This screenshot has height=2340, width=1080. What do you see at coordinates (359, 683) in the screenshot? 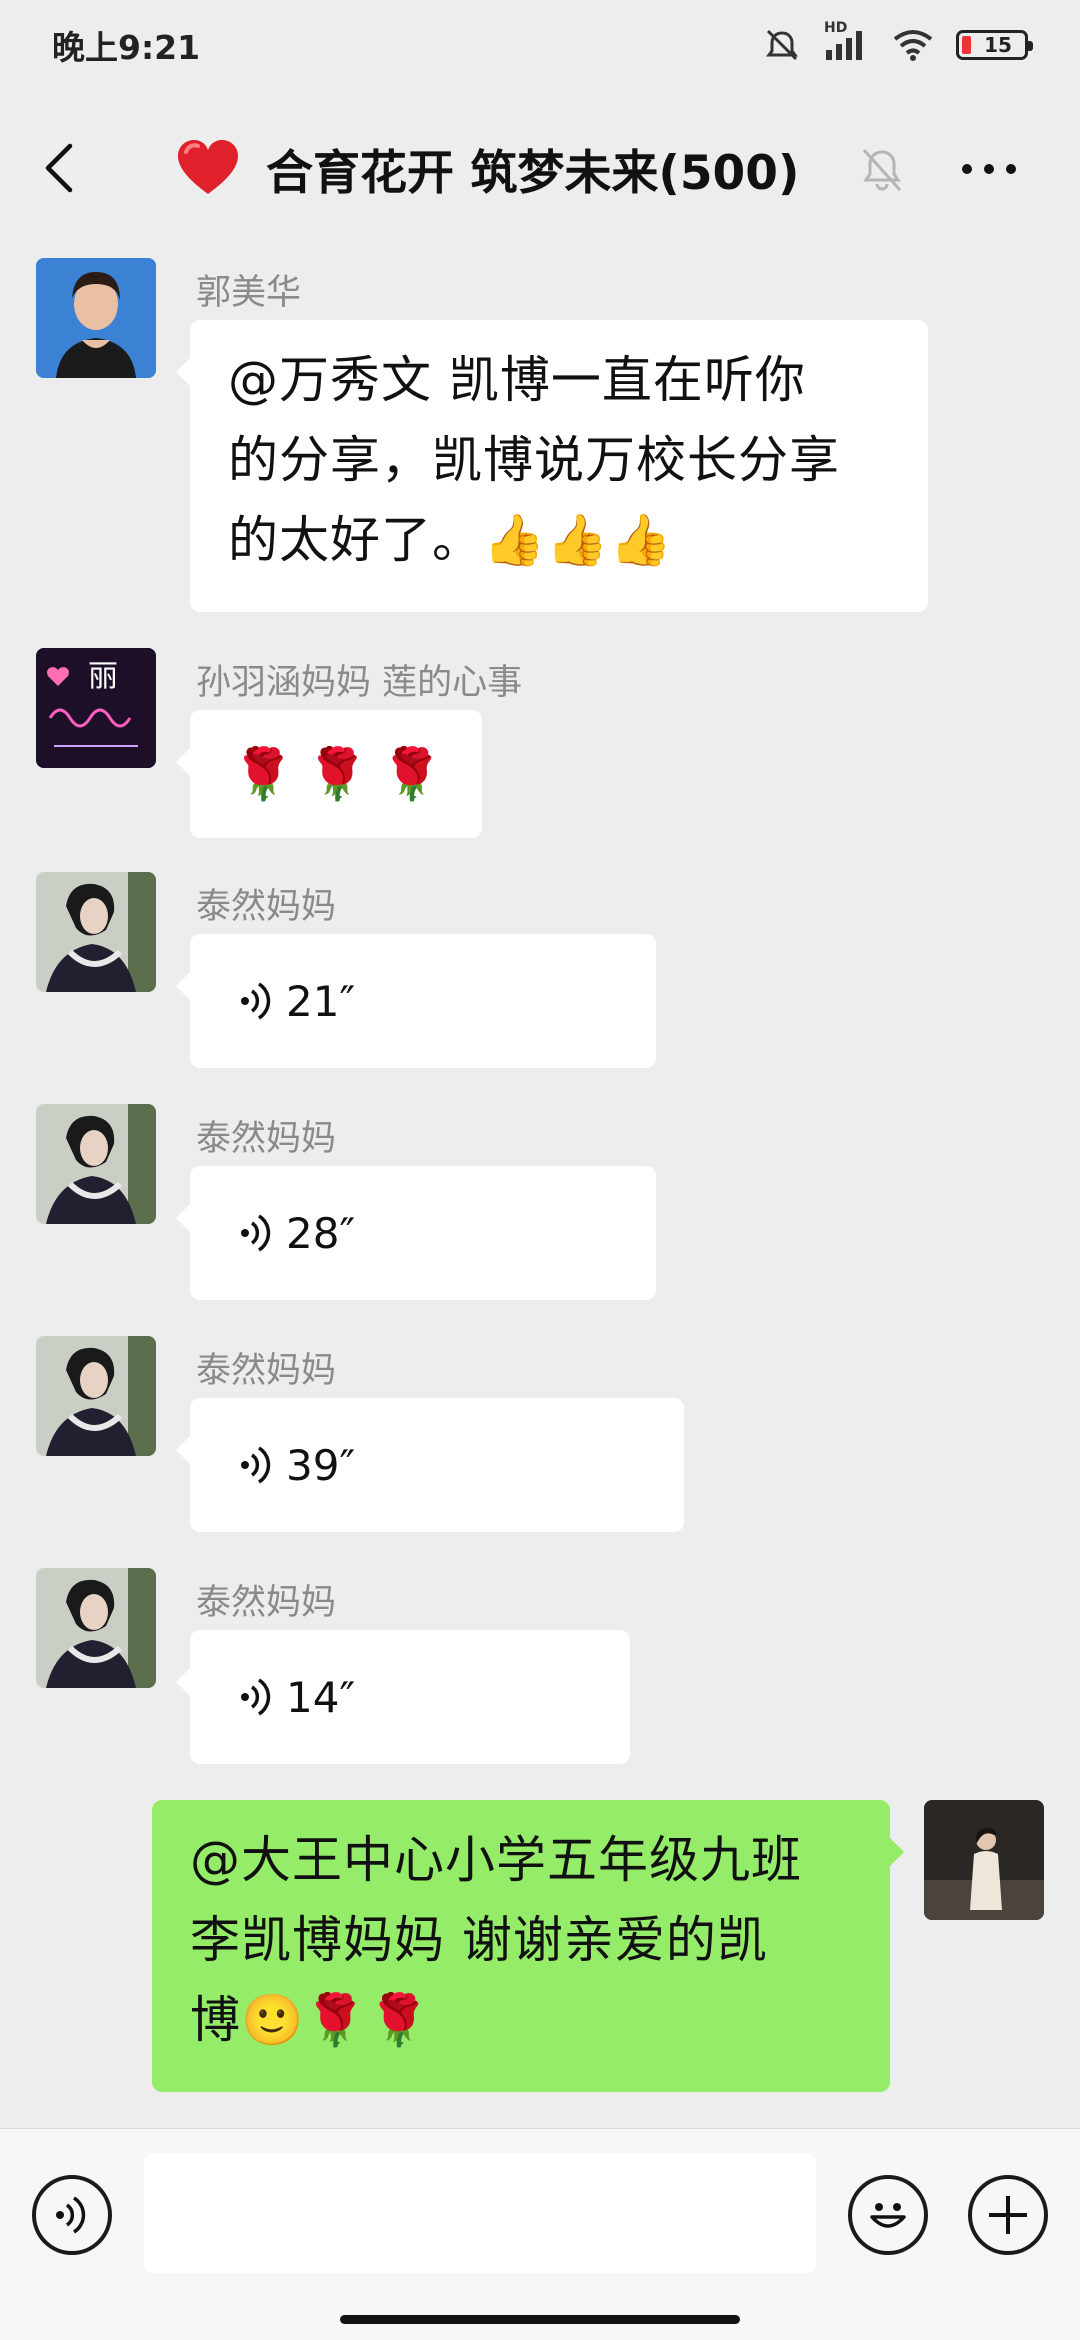
I see `sender-name: 孙羽涵妈妈 莲的心事` at bounding box center [359, 683].